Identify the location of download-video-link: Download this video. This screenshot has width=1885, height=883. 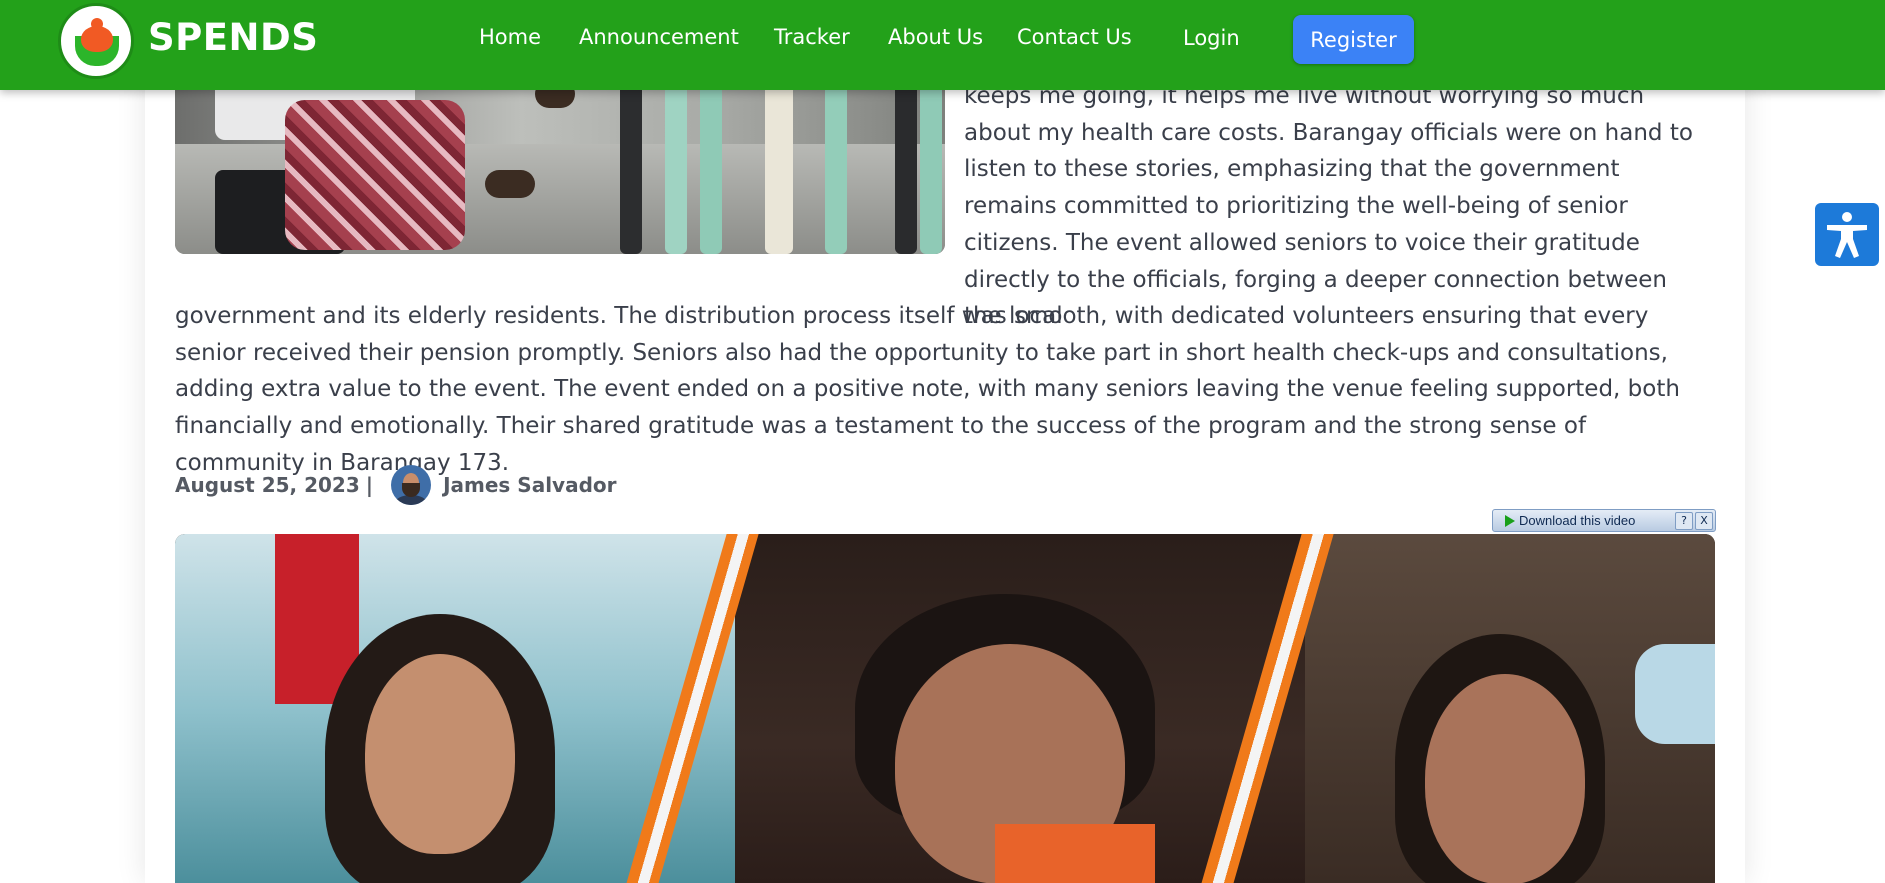
(1597, 520).